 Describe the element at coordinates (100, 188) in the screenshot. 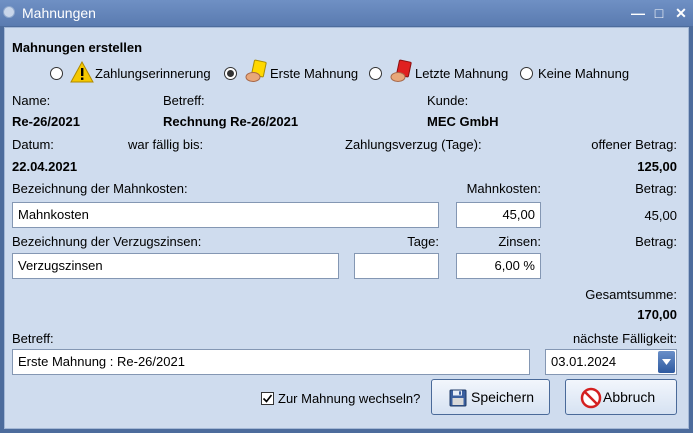

I see `fee-desc-label: Bezeichnung der Mahnkosten:` at that location.